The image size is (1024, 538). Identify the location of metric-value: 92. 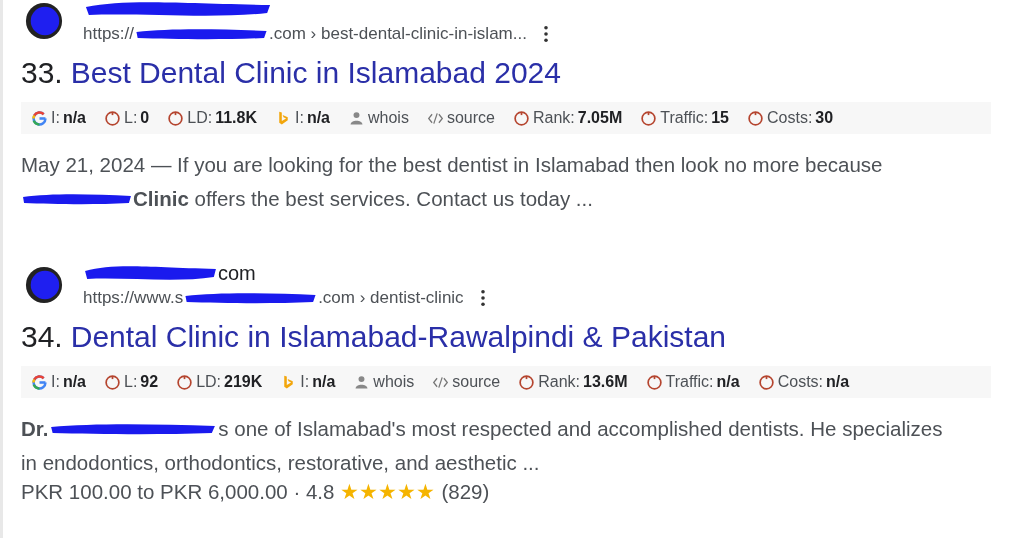
(149, 382).